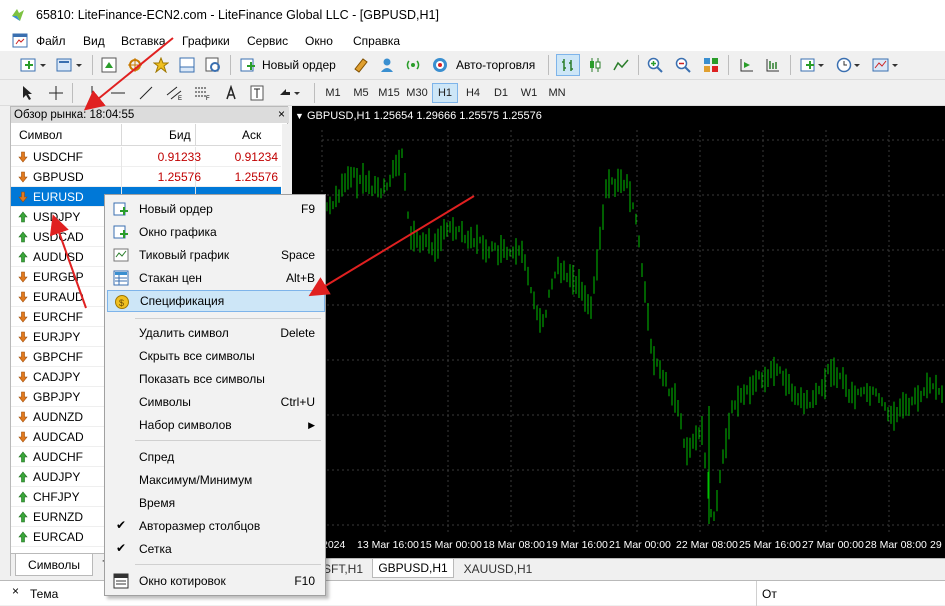 The width and height of the screenshot is (945, 606). Describe the element at coordinates (216, 503) in the screenshot. I see `menu-item-time: Время` at that location.